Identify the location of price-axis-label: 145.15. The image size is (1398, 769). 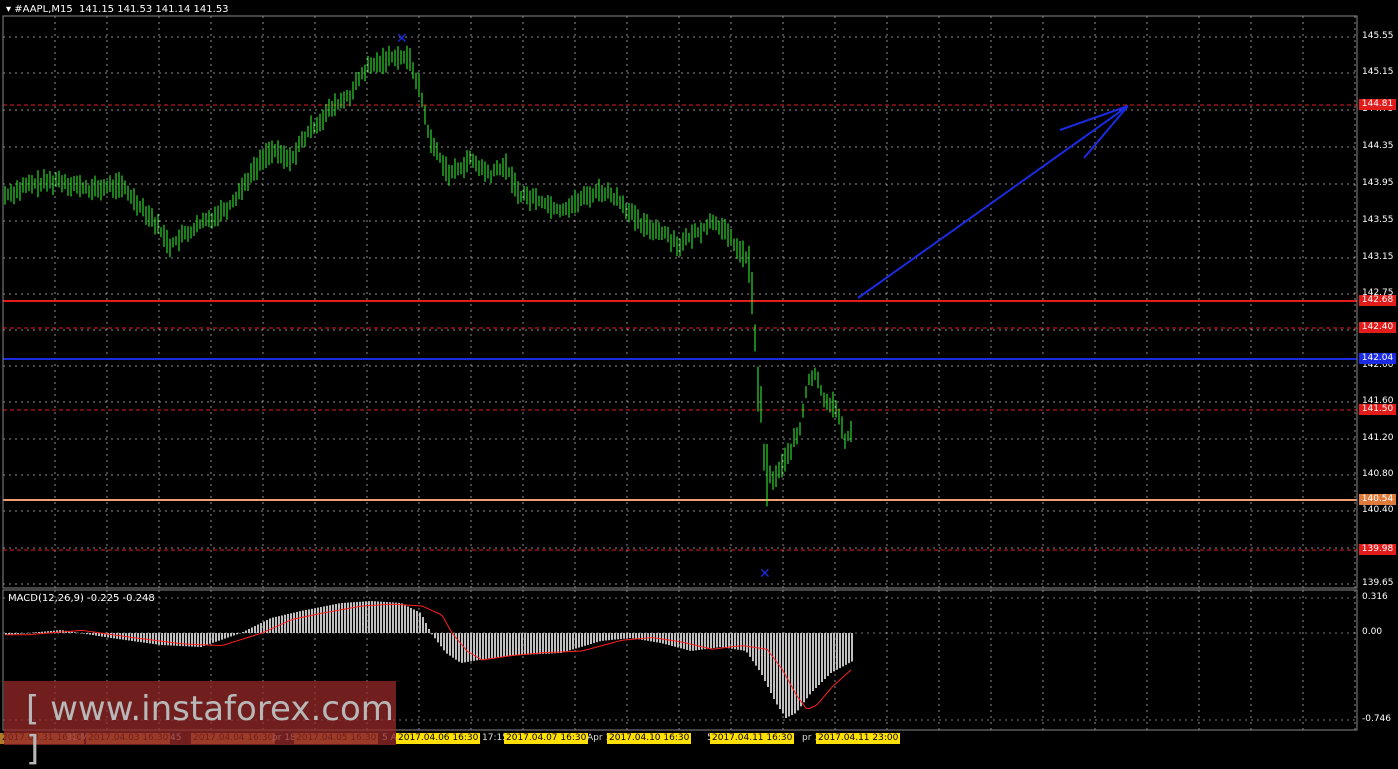
(1378, 72).